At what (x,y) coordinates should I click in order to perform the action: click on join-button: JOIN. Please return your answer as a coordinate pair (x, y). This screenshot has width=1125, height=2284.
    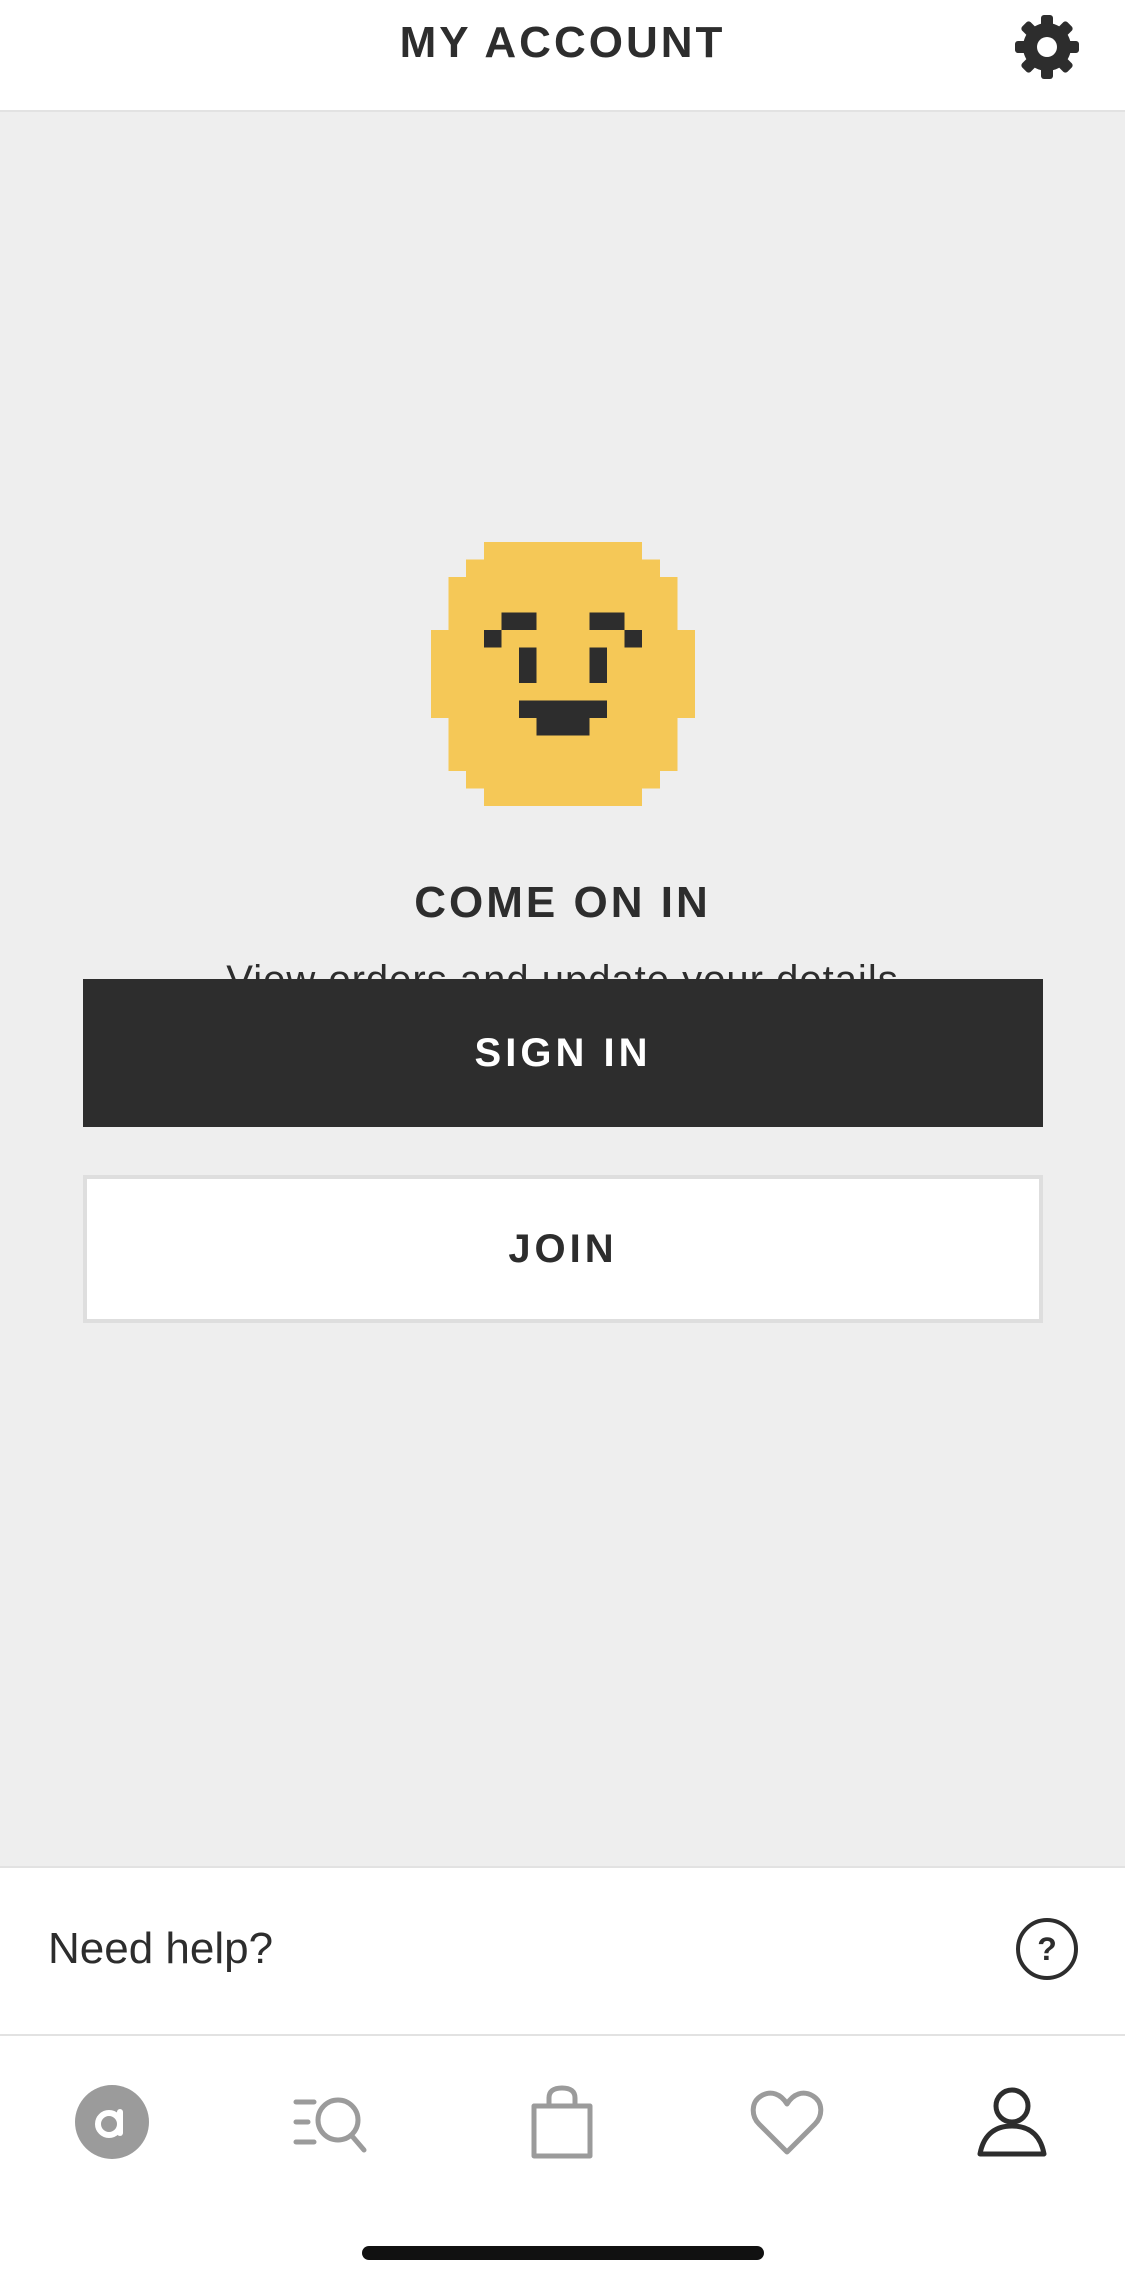
    Looking at the image, I should click on (563, 1249).